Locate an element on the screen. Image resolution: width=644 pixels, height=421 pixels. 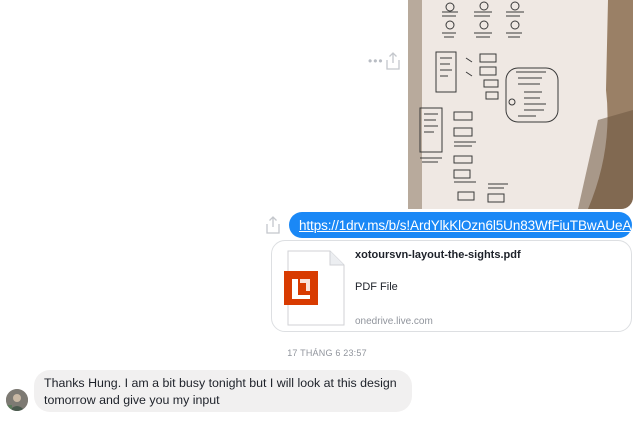
photo-message-actions: ••• is located at coordinates (386, 61).